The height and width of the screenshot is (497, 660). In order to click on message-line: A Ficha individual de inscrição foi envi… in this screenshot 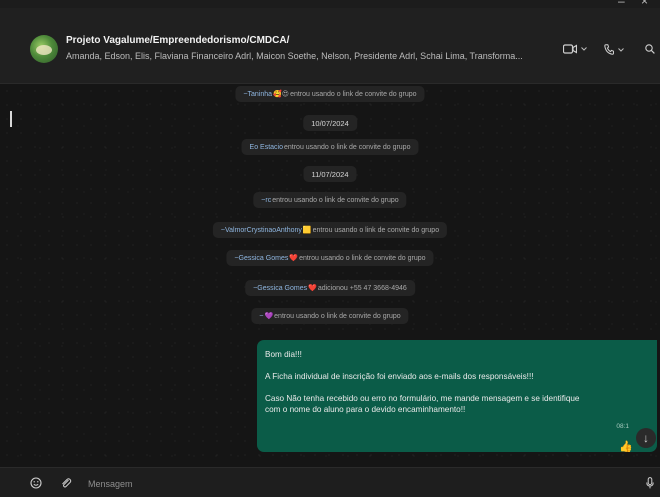, I will do `click(399, 376)`.